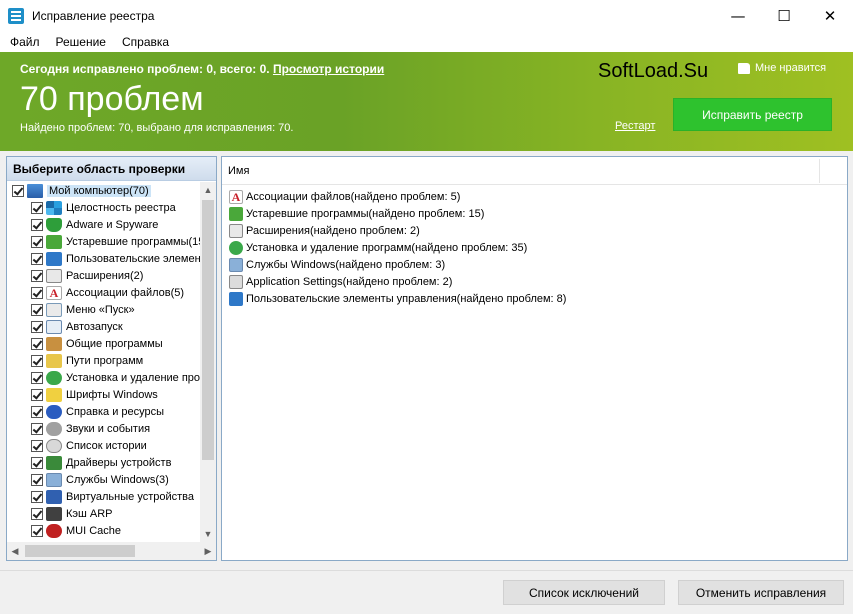 Image resolution: width=853 pixels, height=614 pixels. Describe the element at coordinates (208, 534) in the screenshot. I see `scroll-down-icon: ▼` at that location.